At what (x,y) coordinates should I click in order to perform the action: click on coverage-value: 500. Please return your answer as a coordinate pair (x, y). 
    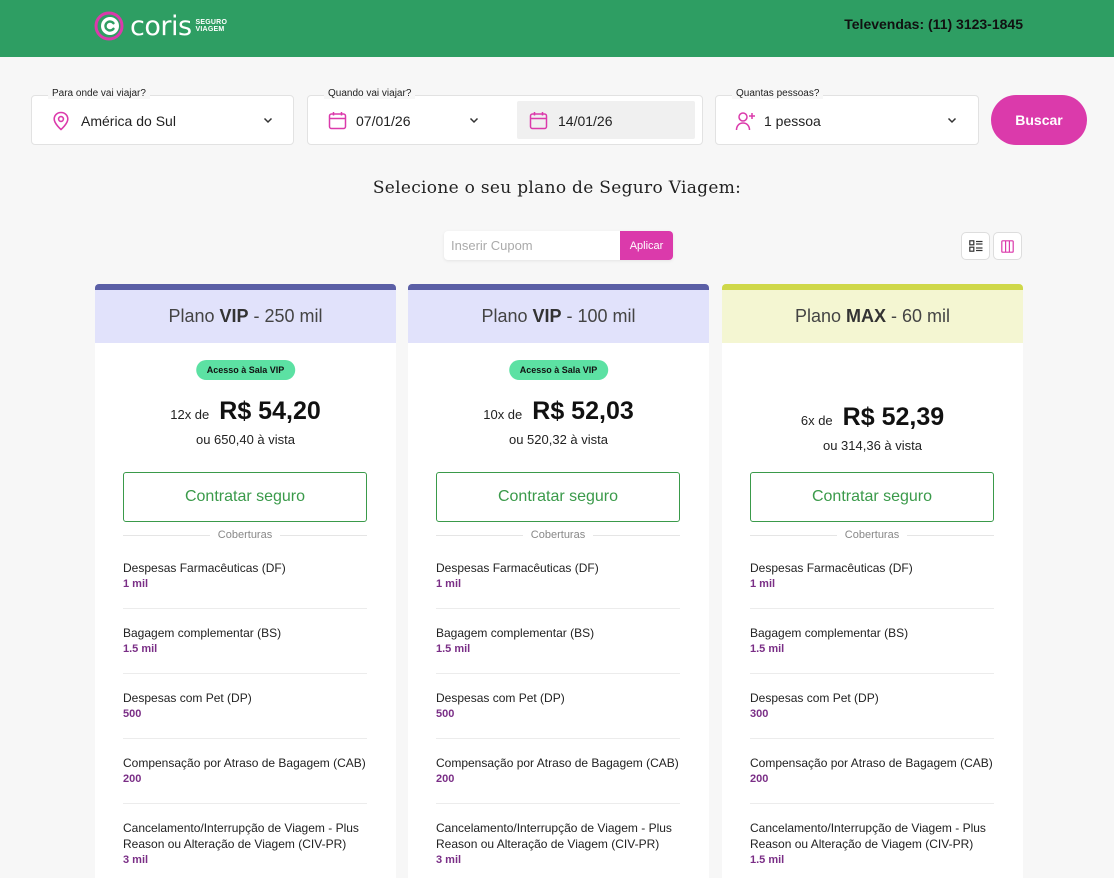
    Looking at the image, I should click on (445, 714).